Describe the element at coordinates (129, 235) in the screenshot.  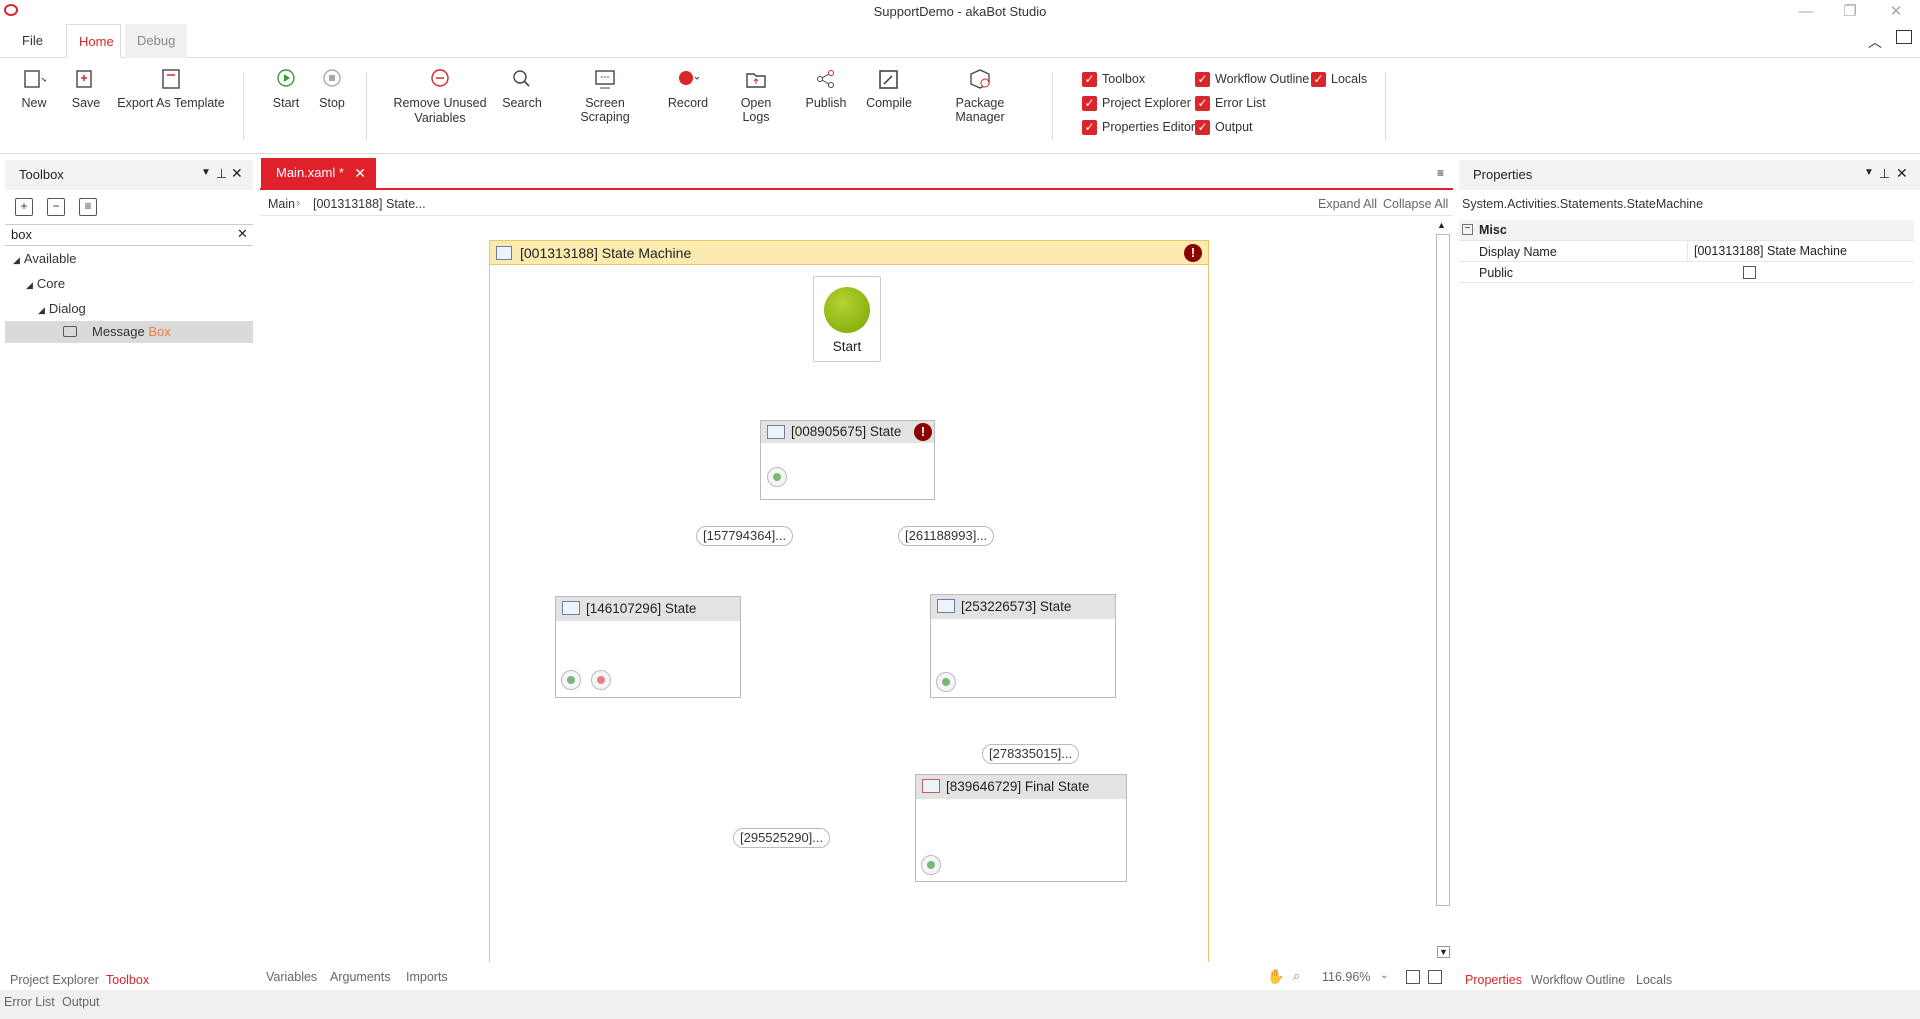
I see `toolbox-search-input: box` at that location.